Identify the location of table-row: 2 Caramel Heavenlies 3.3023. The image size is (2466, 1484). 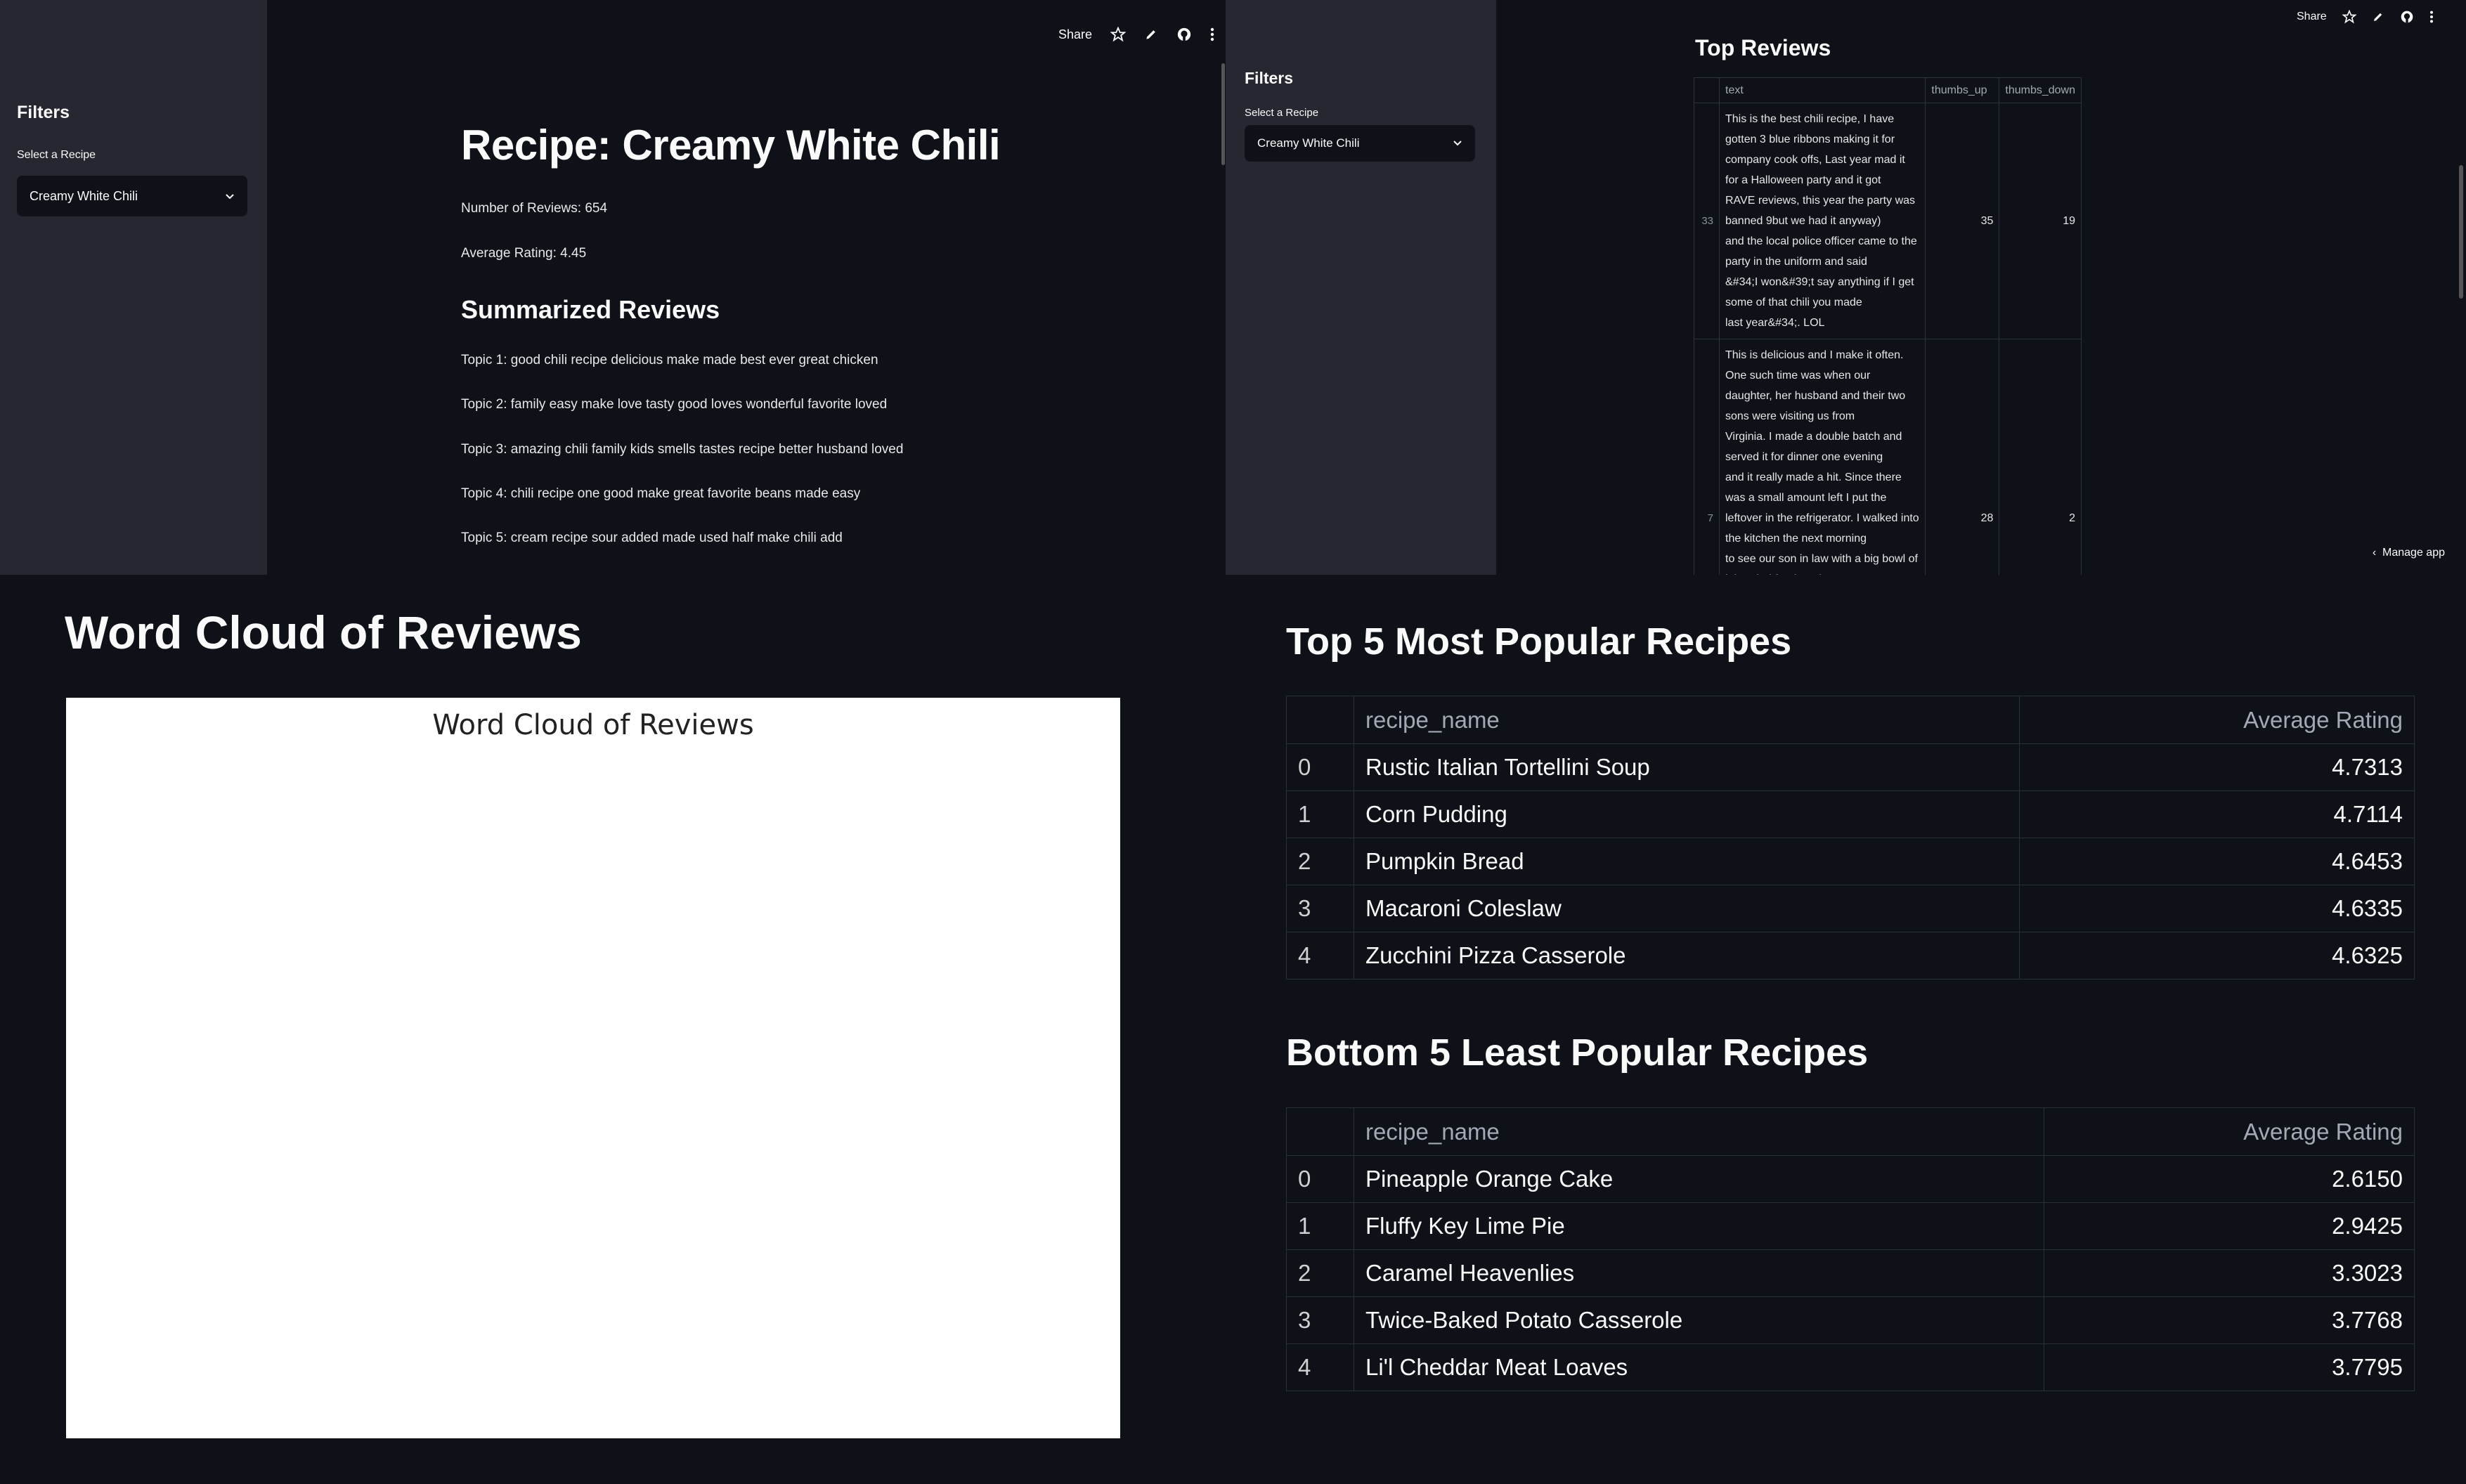
(1850, 1273).